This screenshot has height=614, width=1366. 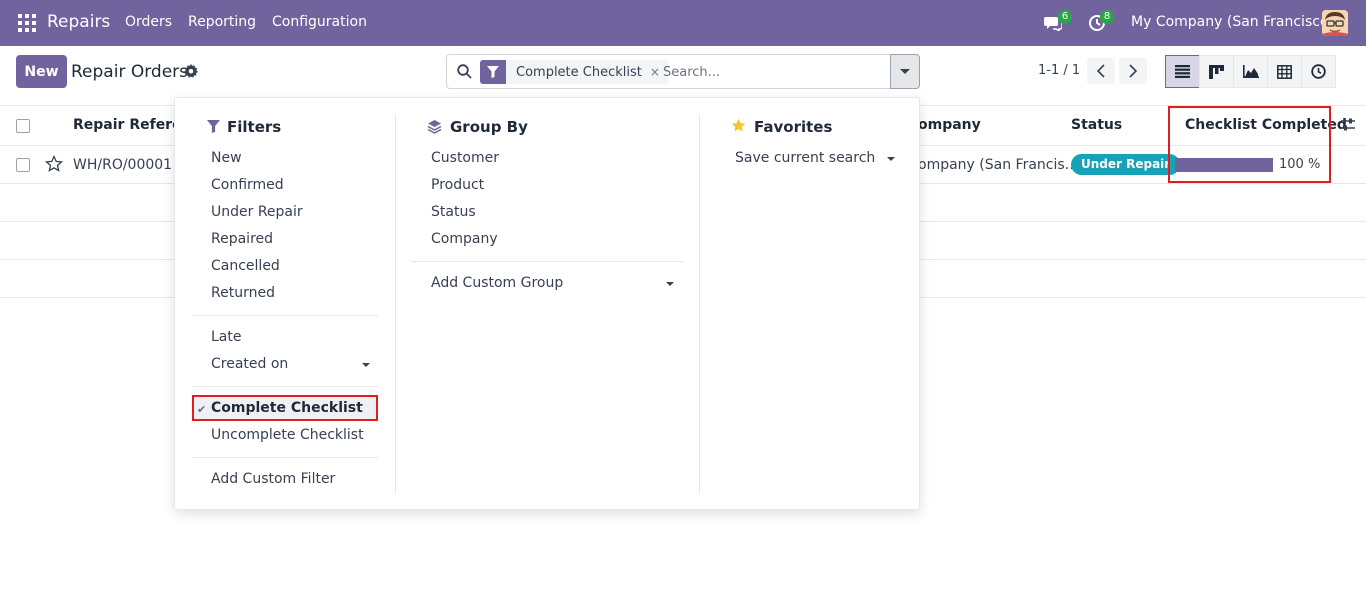 I want to click on search-bar: Complete Checklist ×, so click(x=683, y=71).